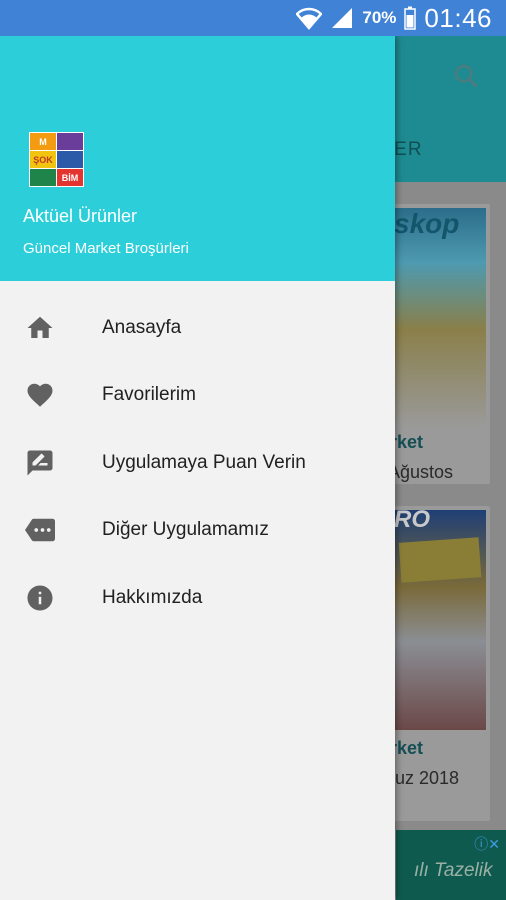  I want to click on brochure-card: RO arket muz 2018, so click(435, 663).